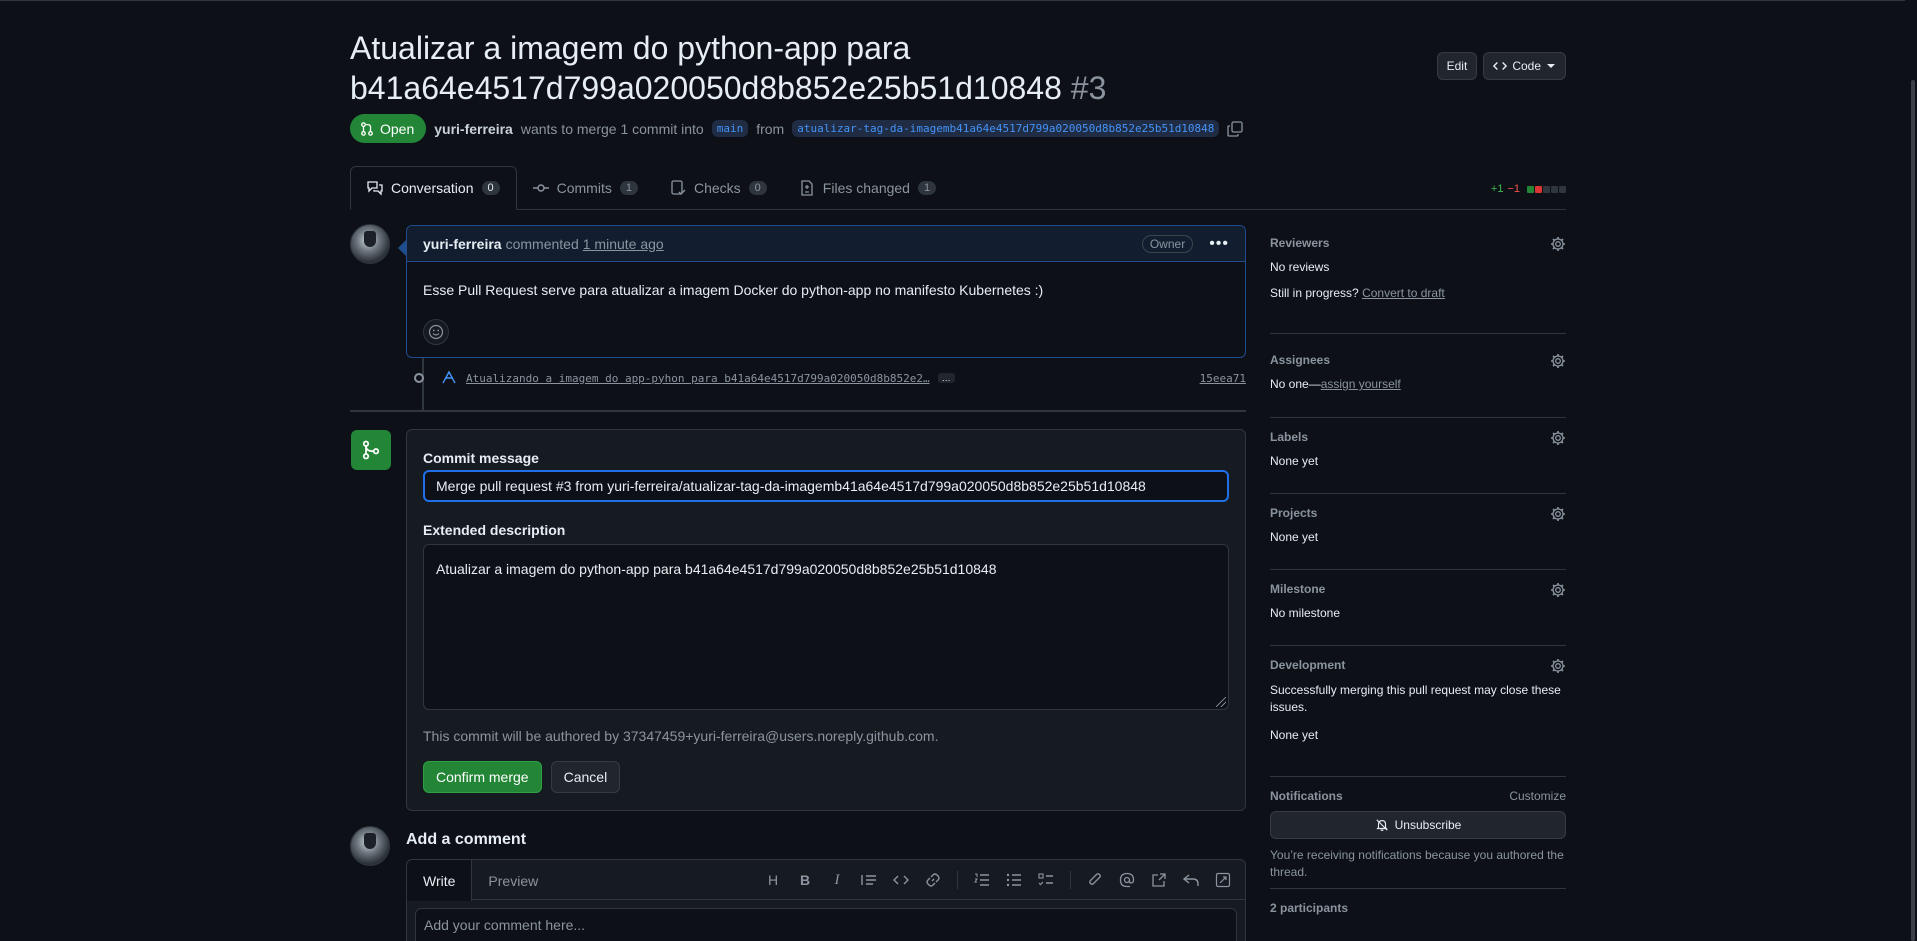 Image resolution: width=1917 pixels, height=941 pixels. Describe the element at coordinates (1418, 462) in the screenshot. I see `sidebar-labels: Labels None yet` at that location.